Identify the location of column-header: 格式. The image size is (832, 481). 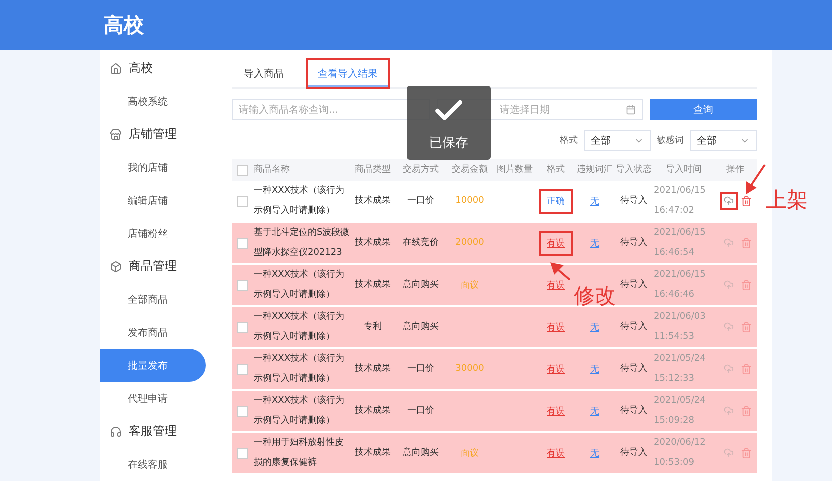
(556, 170).